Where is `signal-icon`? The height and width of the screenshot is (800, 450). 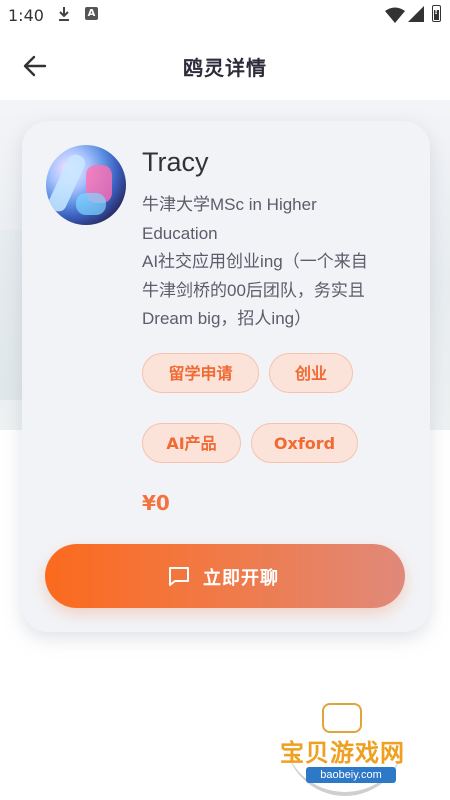
signal-icon is located at coordinates (416, 14).